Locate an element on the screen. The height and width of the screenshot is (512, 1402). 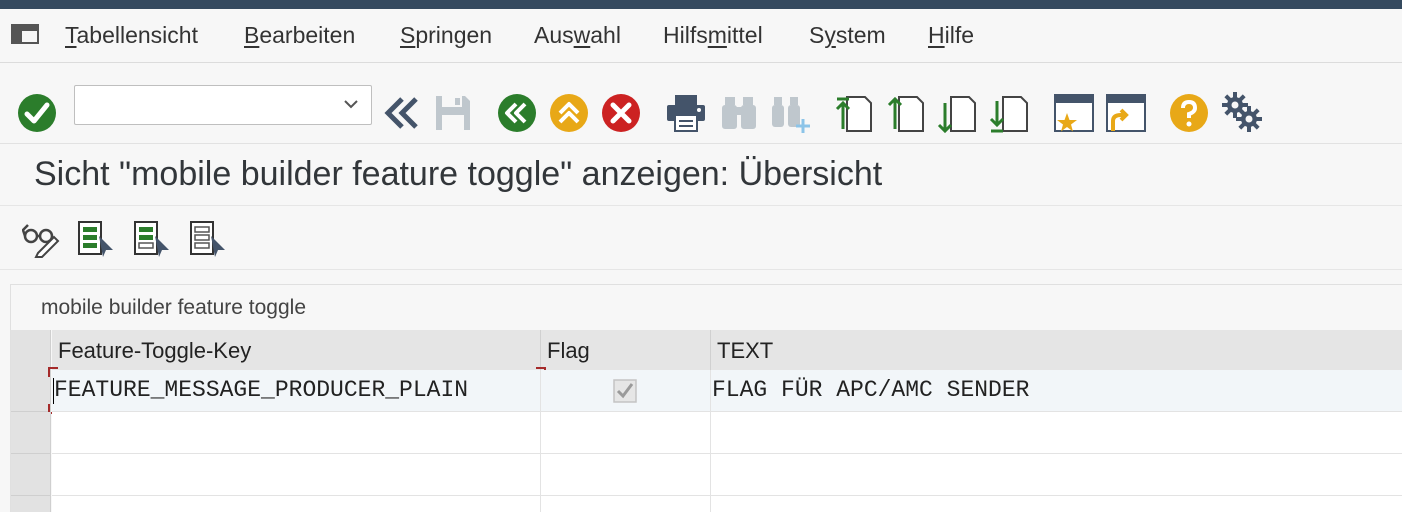
next-page-icon is located at coordinates (958, 114).